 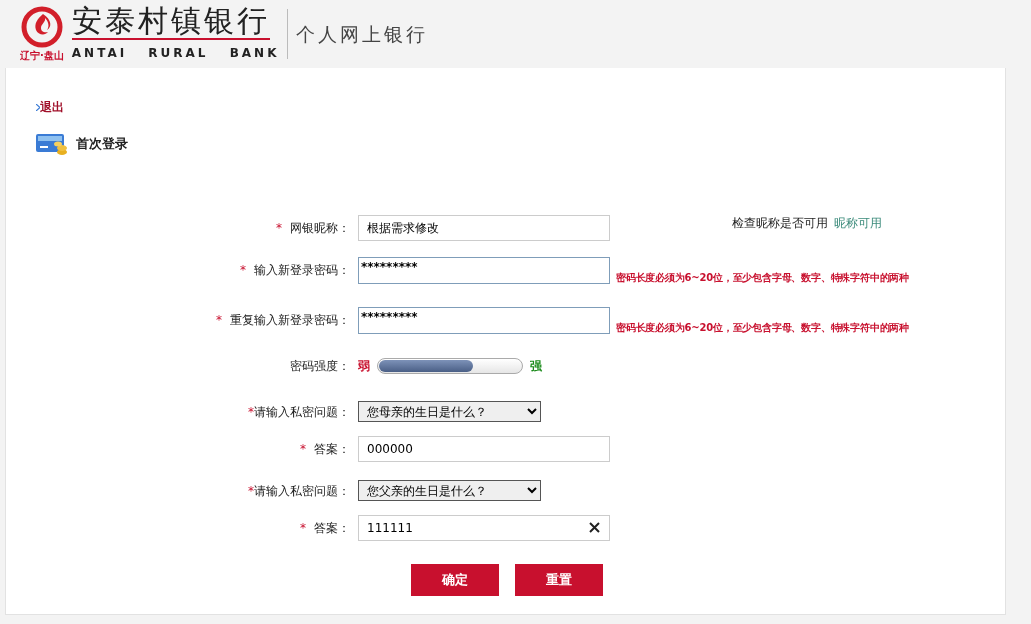 I want to click on text-field: 根据需求修改, so click(x=484, y=228).